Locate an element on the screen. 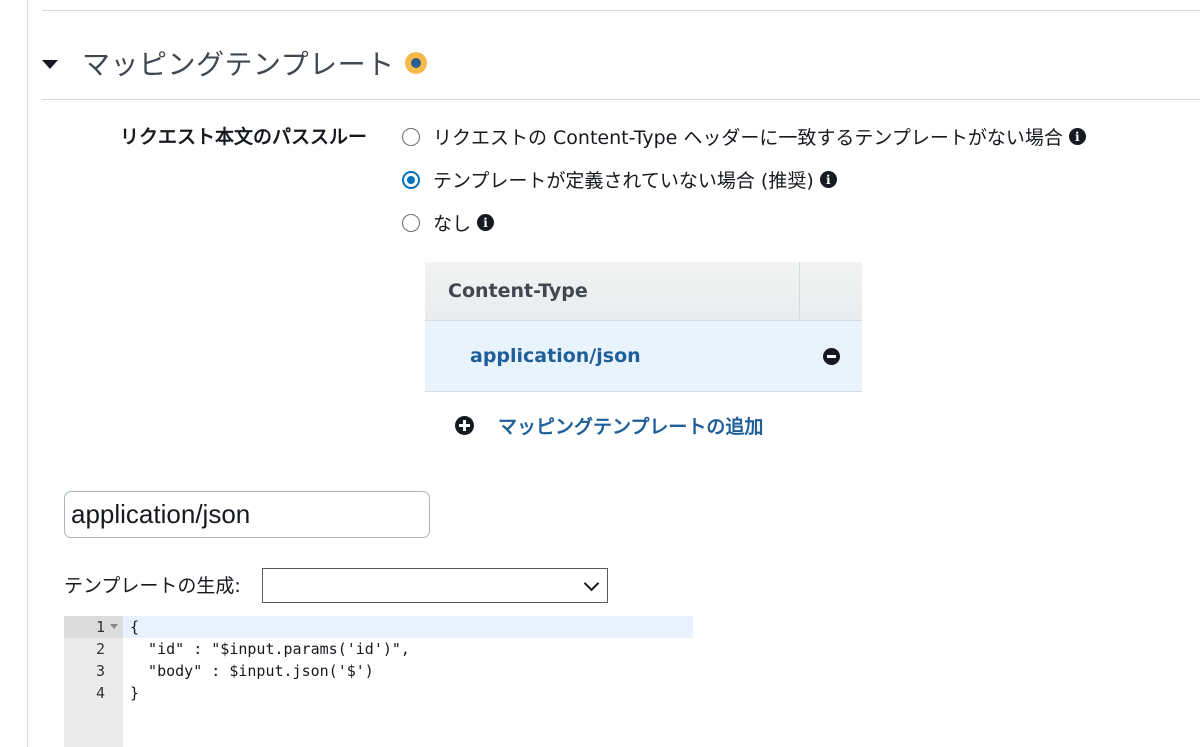 The height and width of the screenshot is (747, 1200). code-line: 4 } is located at coordinates (378, 693).